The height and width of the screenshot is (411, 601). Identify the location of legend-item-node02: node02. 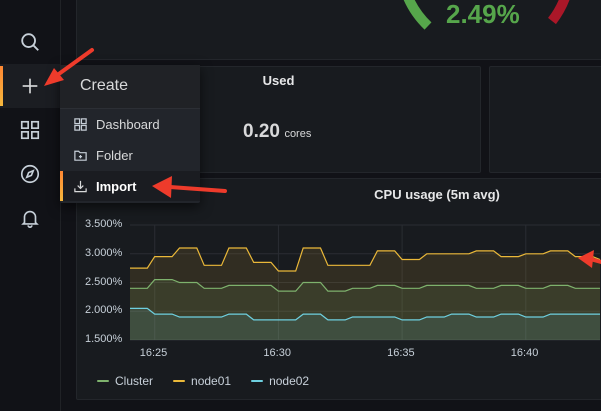
(280, 381).